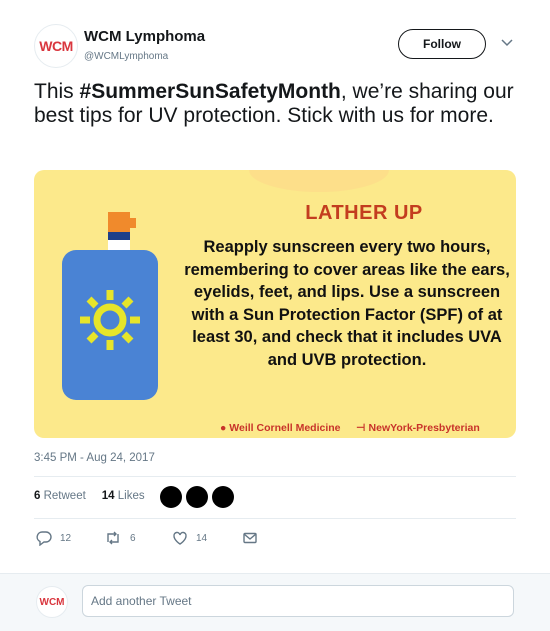 The width and height of the screenshot is (550, 631). What do you see at coordinates (298, 601) in the screenshot?
I see `reply-input` at bounding box center [298, 601].